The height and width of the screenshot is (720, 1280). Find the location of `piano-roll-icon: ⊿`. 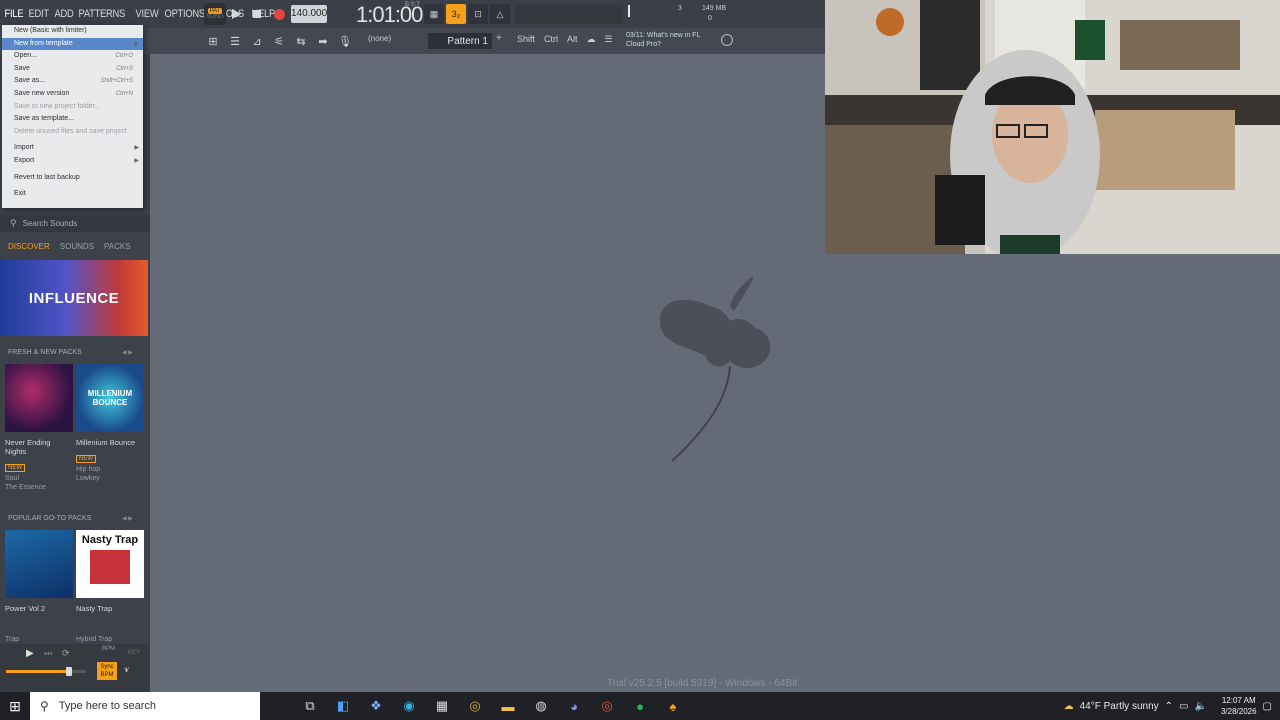

piano-roll-icon: ⊿ is located at coordinates (257, 41).